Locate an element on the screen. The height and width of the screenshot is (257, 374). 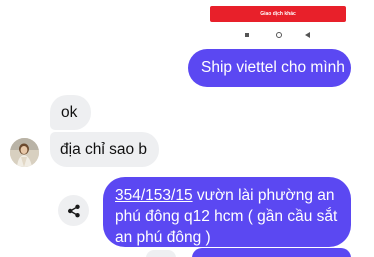
share-icon is located at coordinates (73, 210).